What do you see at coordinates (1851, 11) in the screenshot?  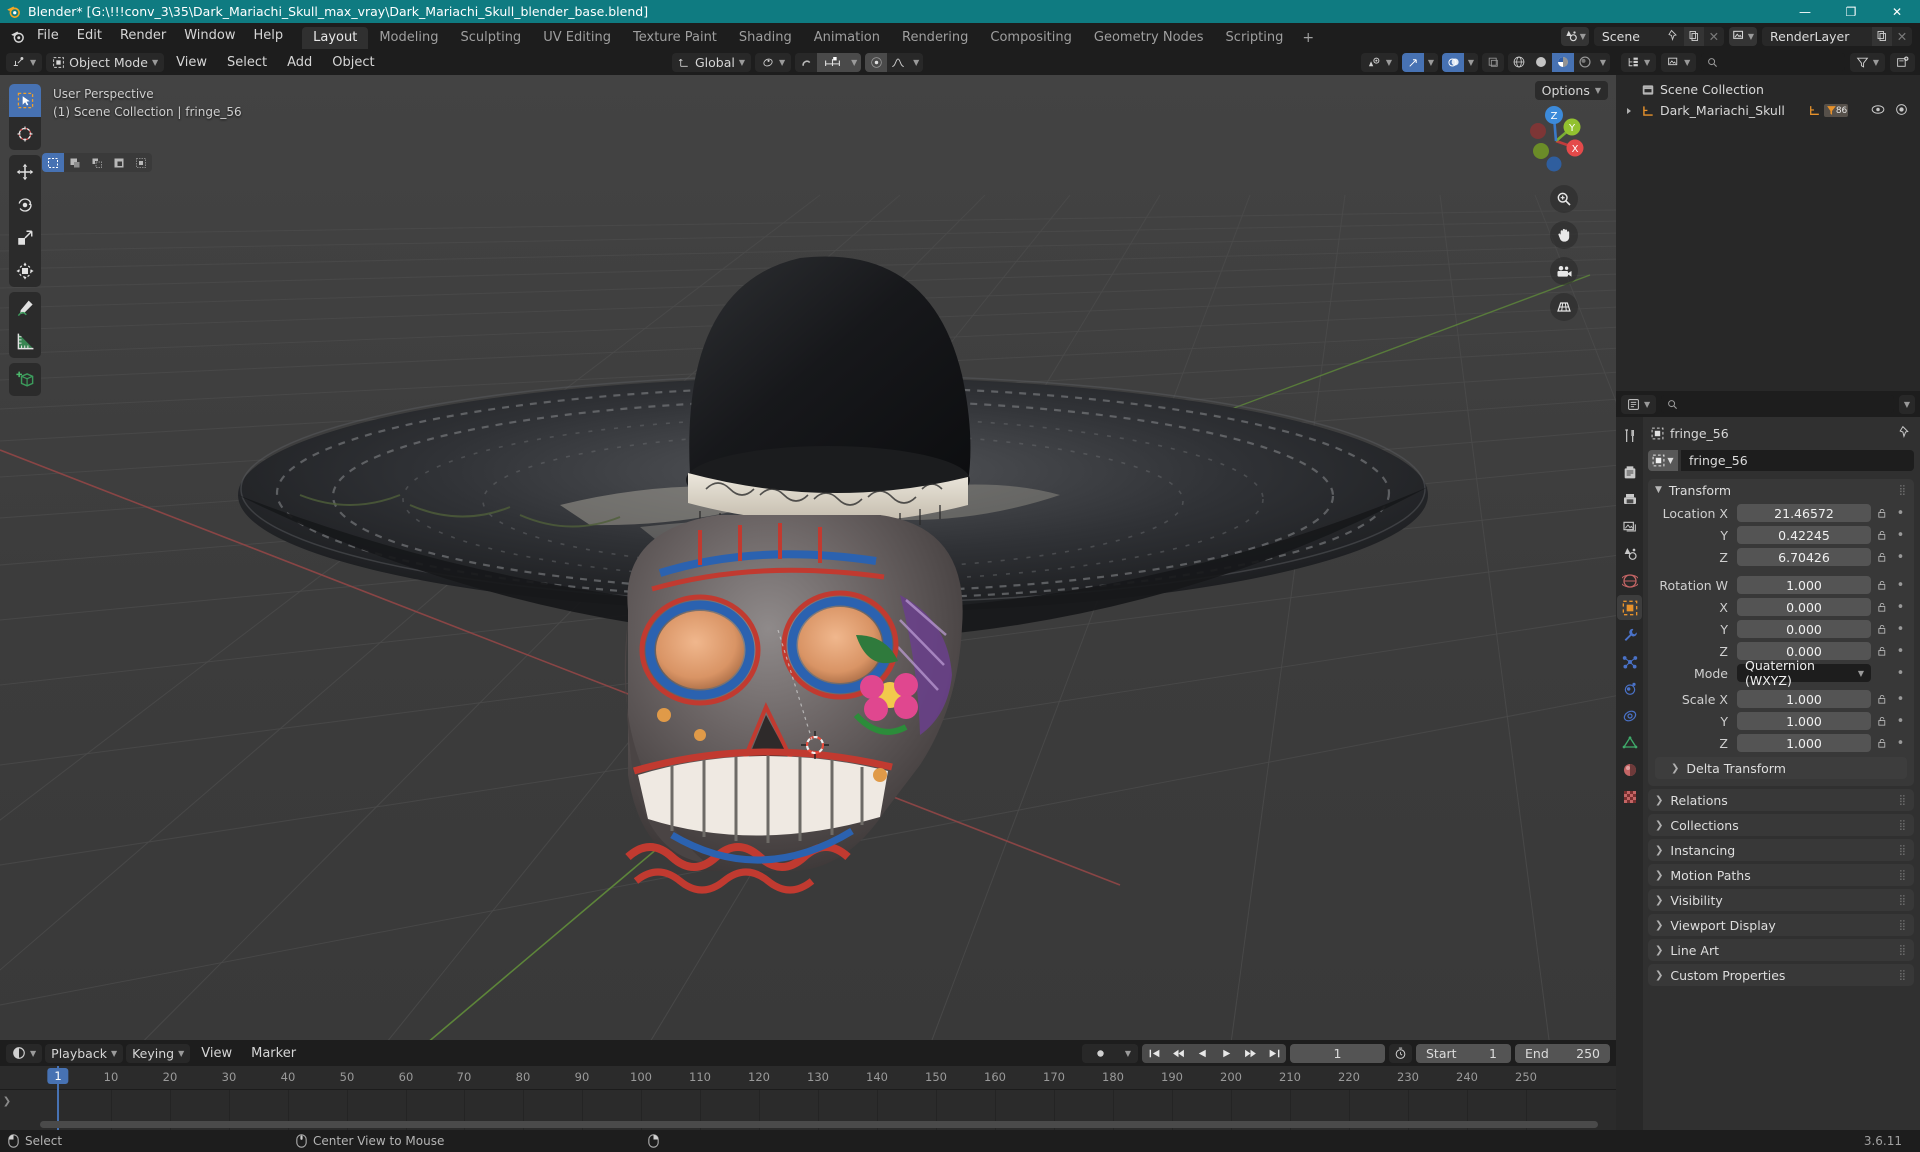 I see `maximize-button: ❐` at bounding box center [1851, 11].